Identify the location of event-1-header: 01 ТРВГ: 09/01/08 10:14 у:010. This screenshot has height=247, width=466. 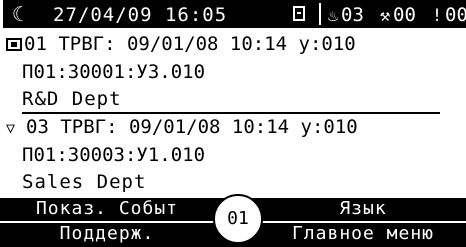
(181, 44).